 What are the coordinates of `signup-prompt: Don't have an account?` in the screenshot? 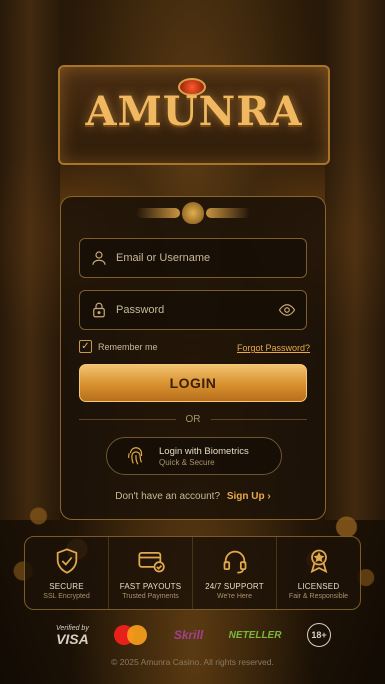 It's located at (168, 496).